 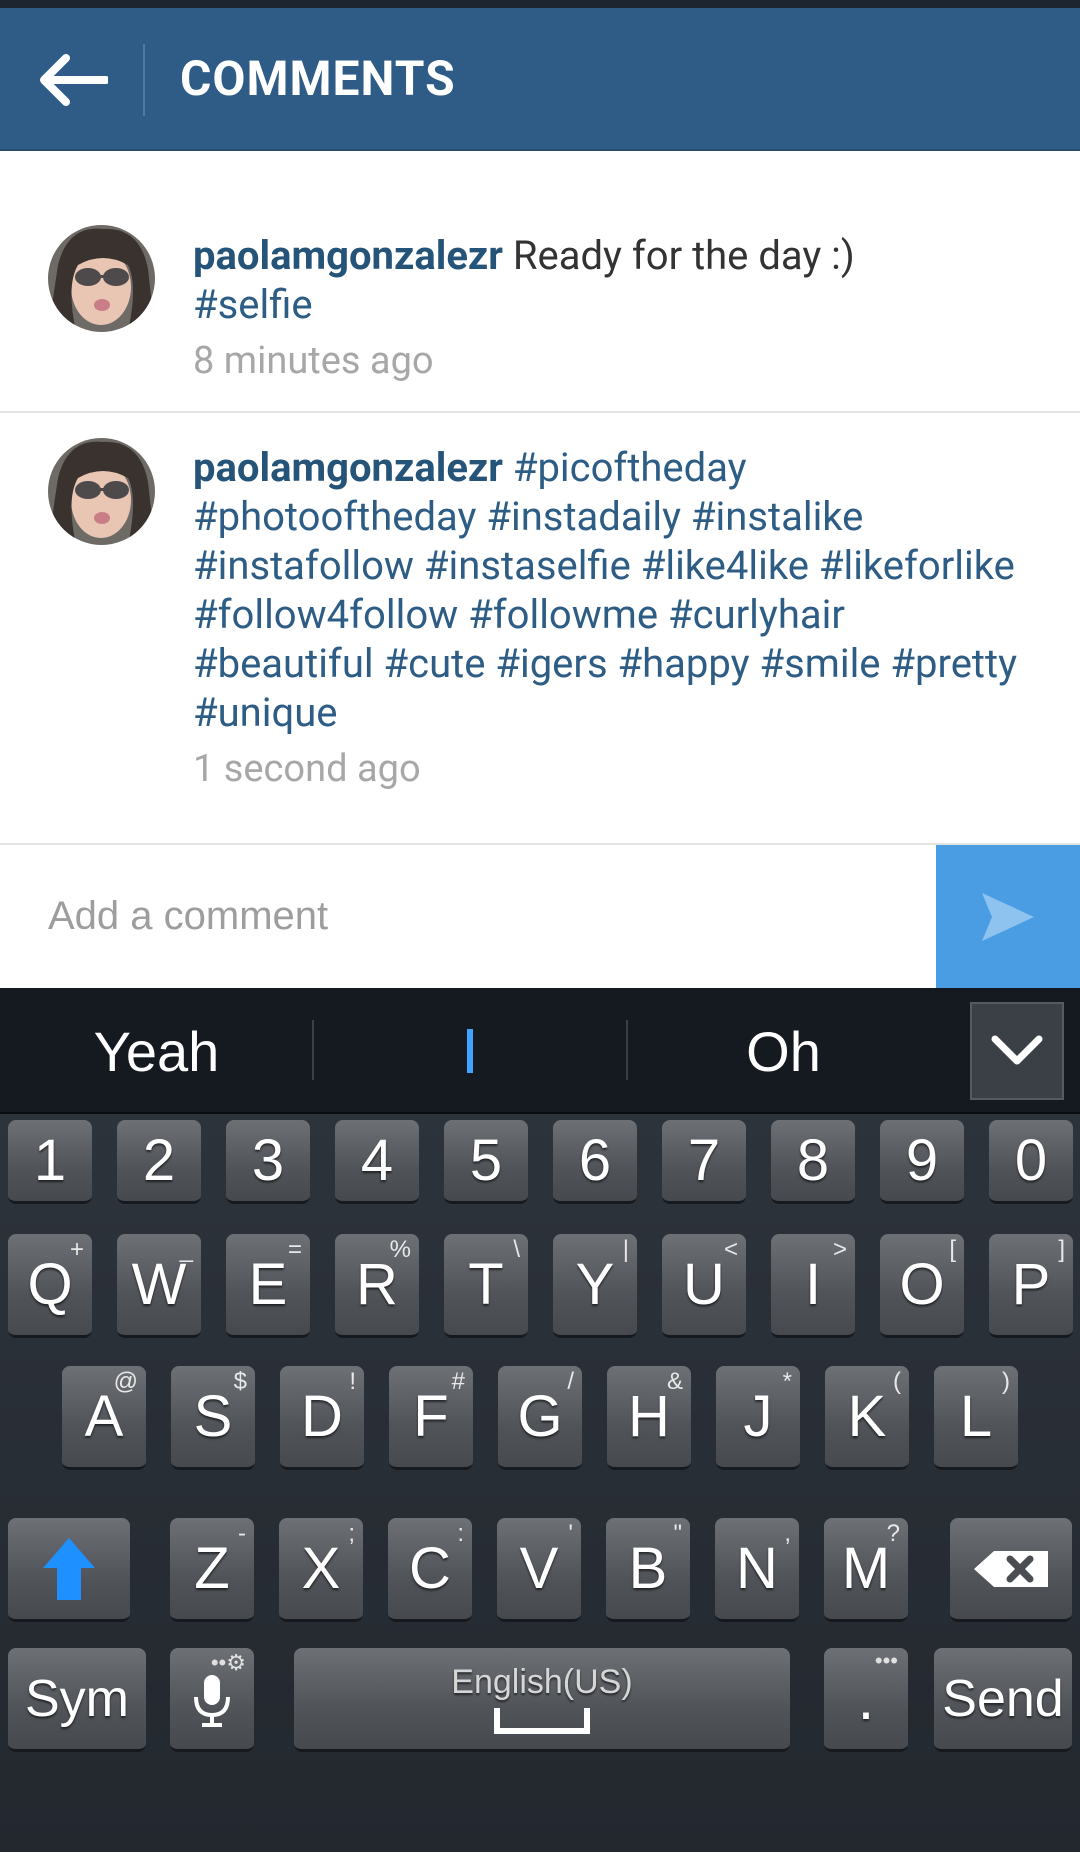 What do you see at coordinates (156, 1051) in the screenshot?
I see `suggestion-item: Yeah` at bounding box center [156, 1051].